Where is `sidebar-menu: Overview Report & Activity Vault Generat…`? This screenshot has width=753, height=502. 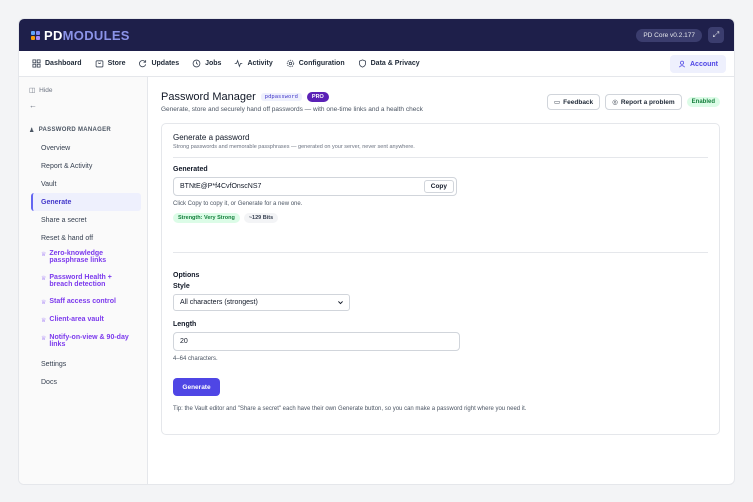 sidebar-menu: Overview Report & Activity Vault Generat… is located at coordinates (86, 265).